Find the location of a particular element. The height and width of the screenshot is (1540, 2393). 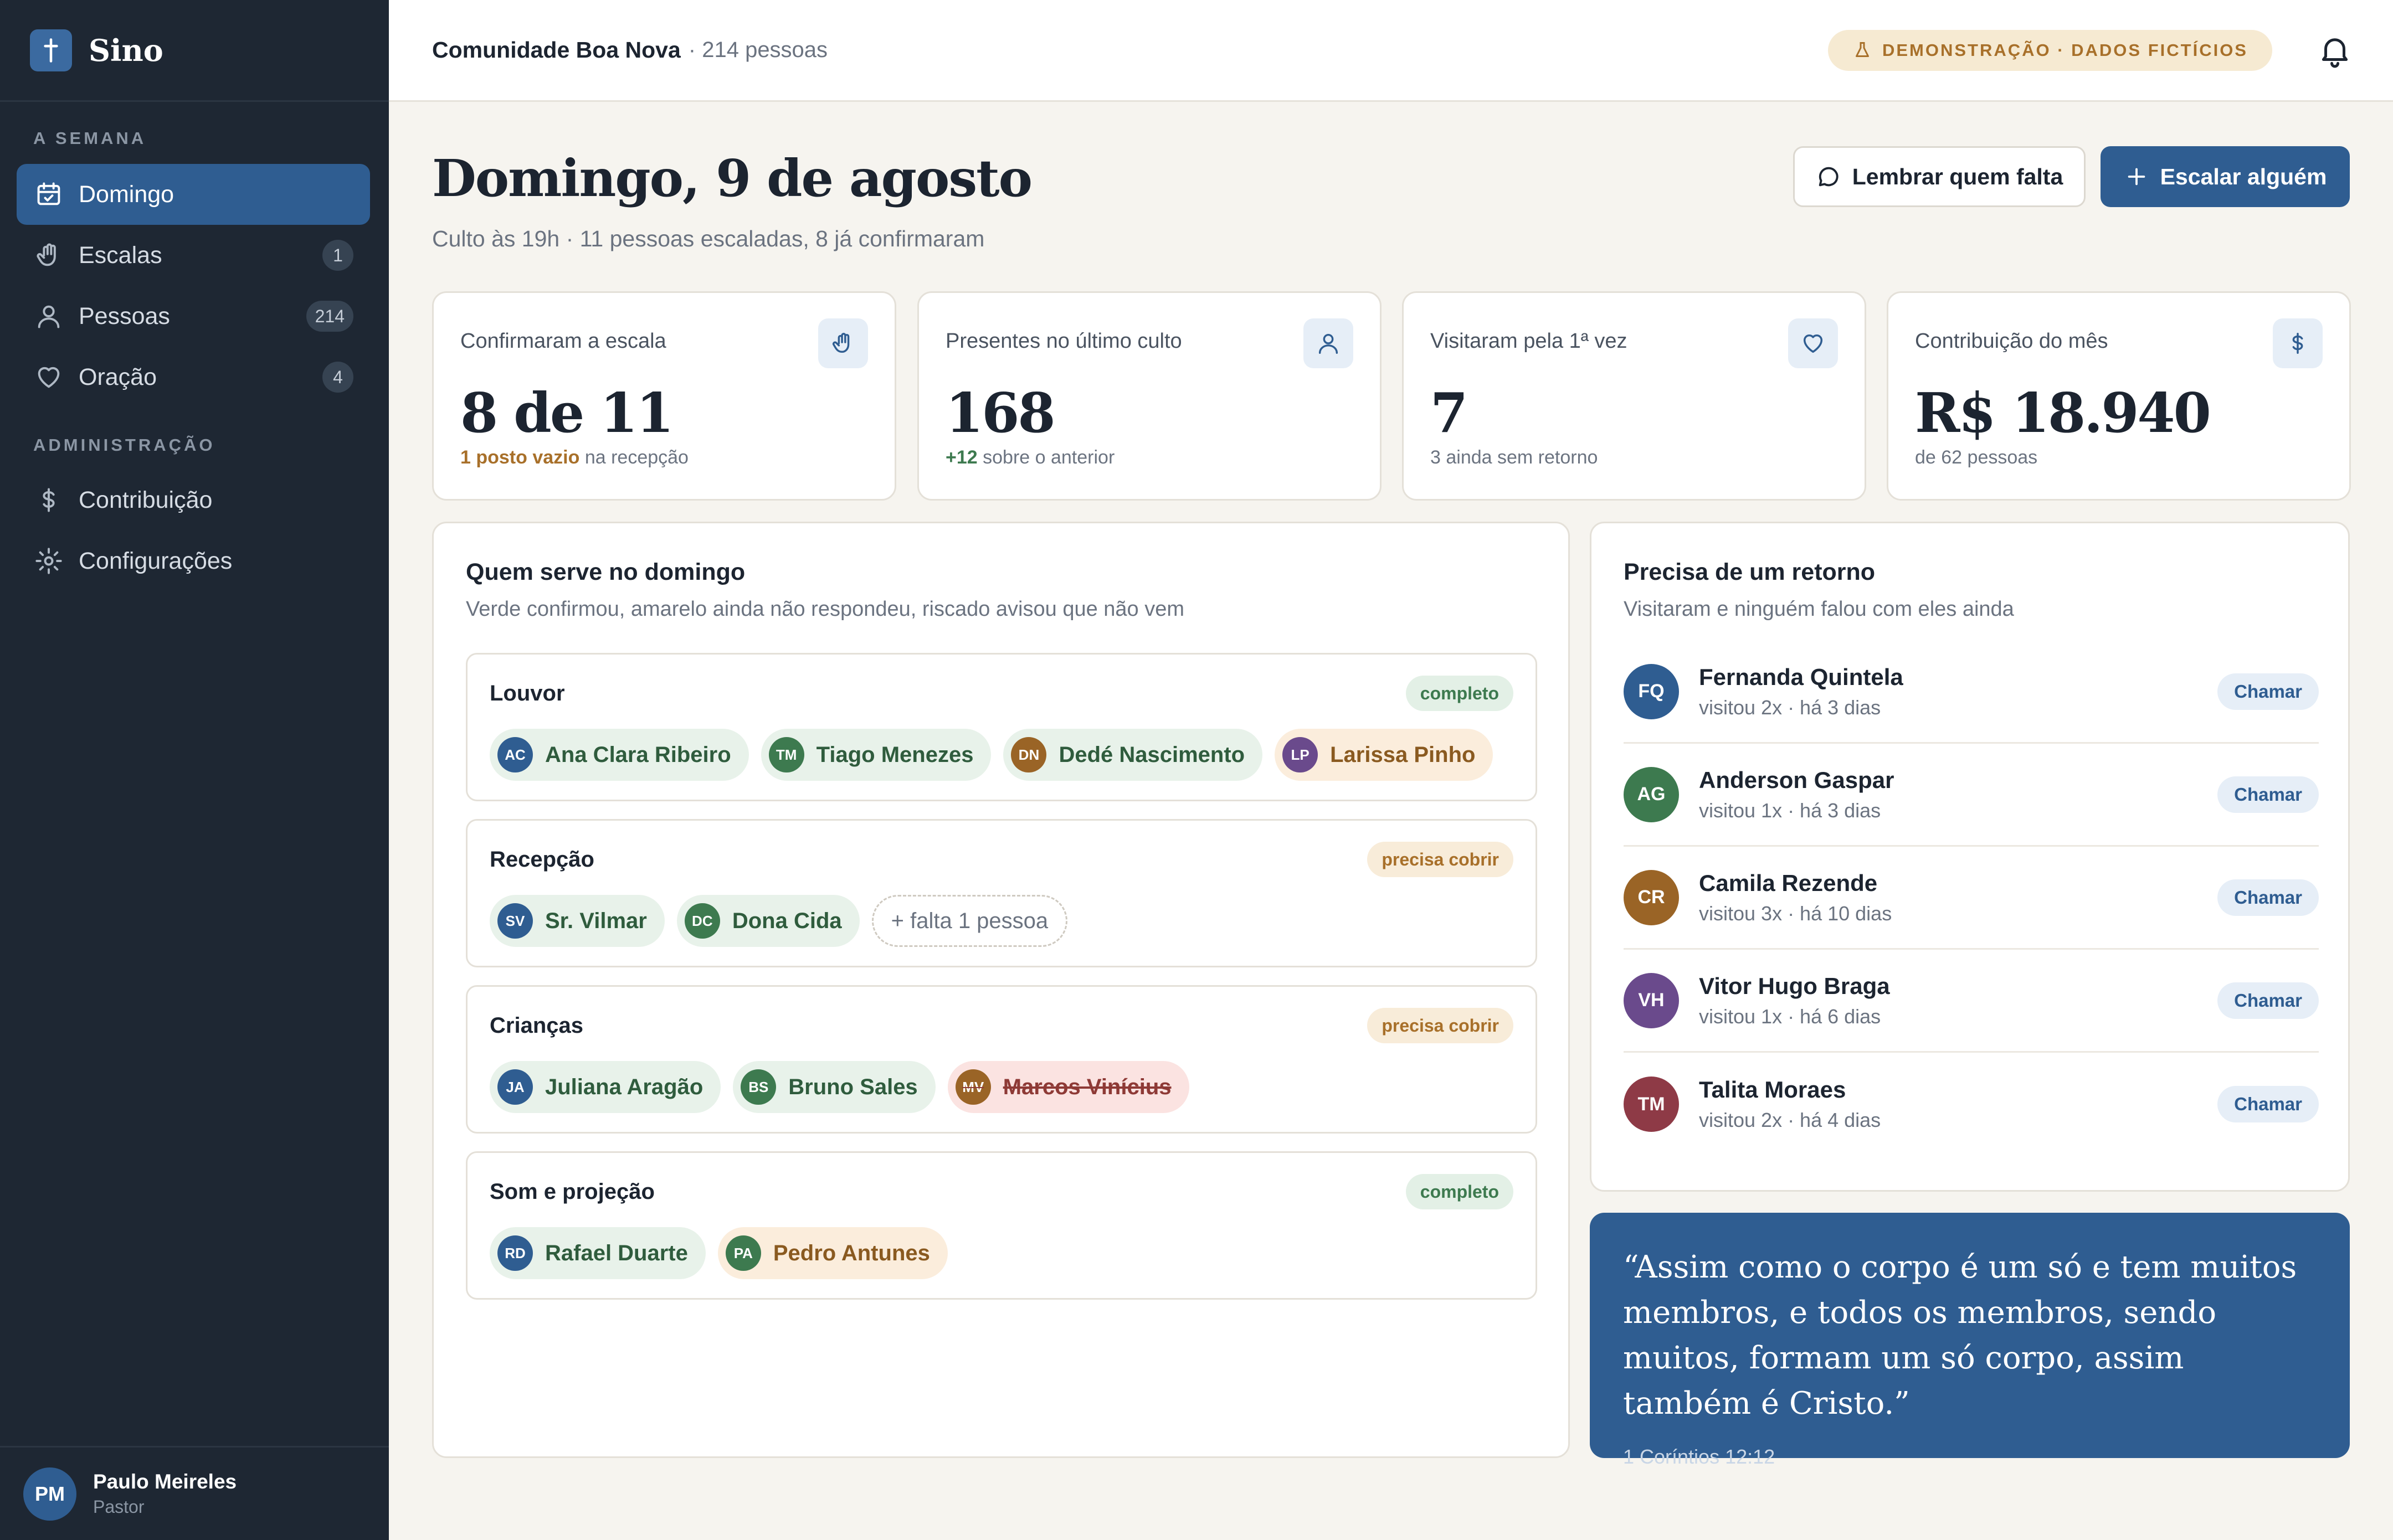

avatar: FQ is located at coordinates (1651, 691).